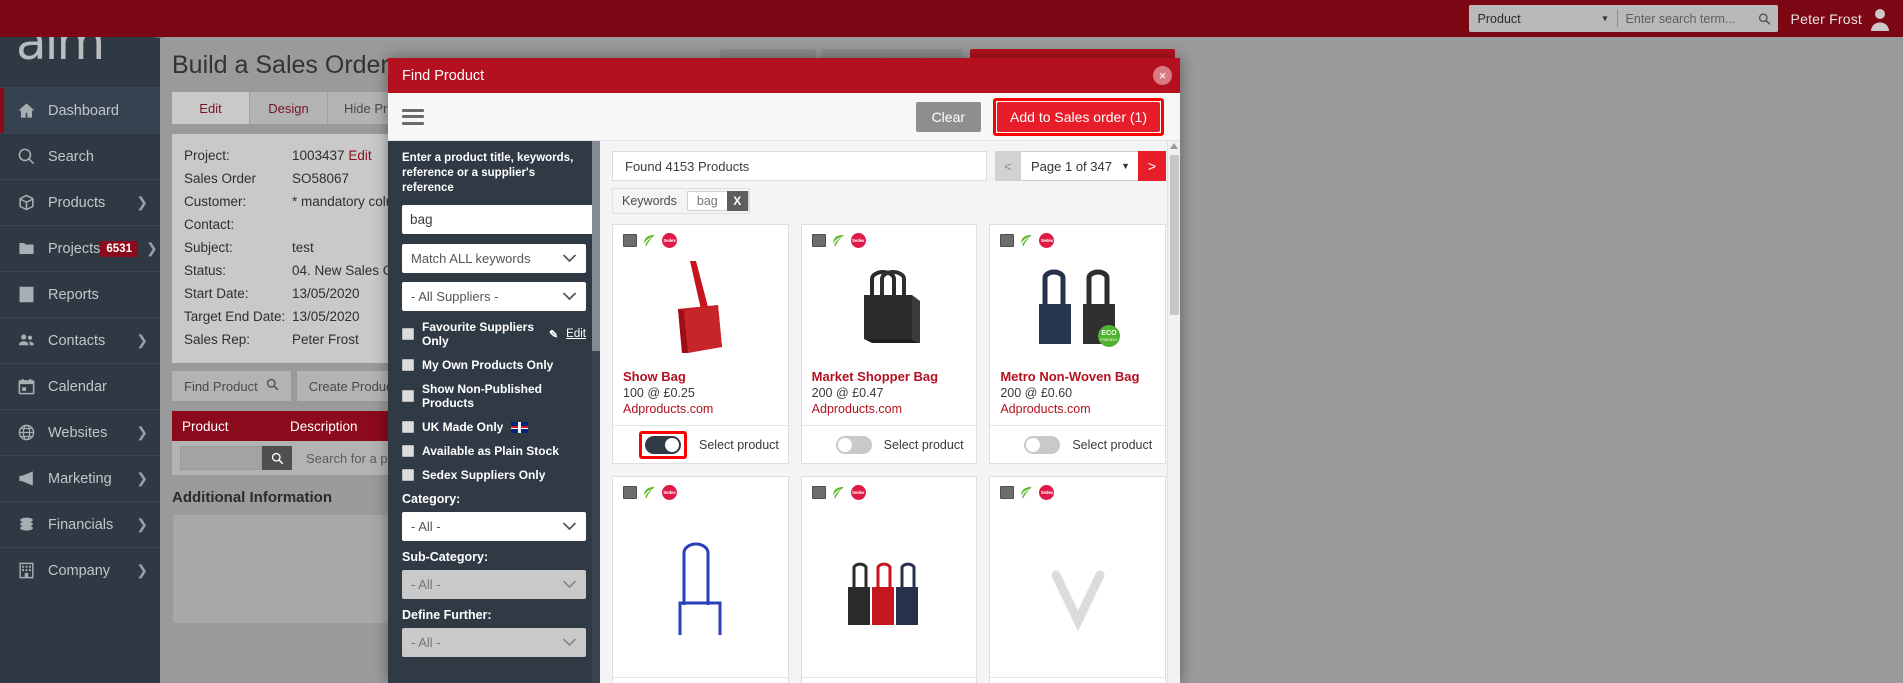 The height and width of the screenshot is (683, 1903). What do you see at coordinates (951, 18) in the screenshot?
I see `top-header-bar: Product ▾ Peter Frost` at bounding box center [951, 18].